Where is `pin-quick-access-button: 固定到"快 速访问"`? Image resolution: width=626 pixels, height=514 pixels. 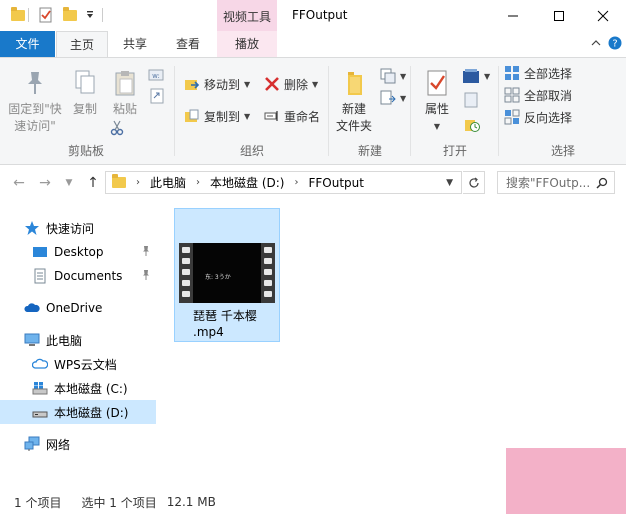
pin-quick-access-button: 固定到"快 速访问" is located at coordinates (35, 101).